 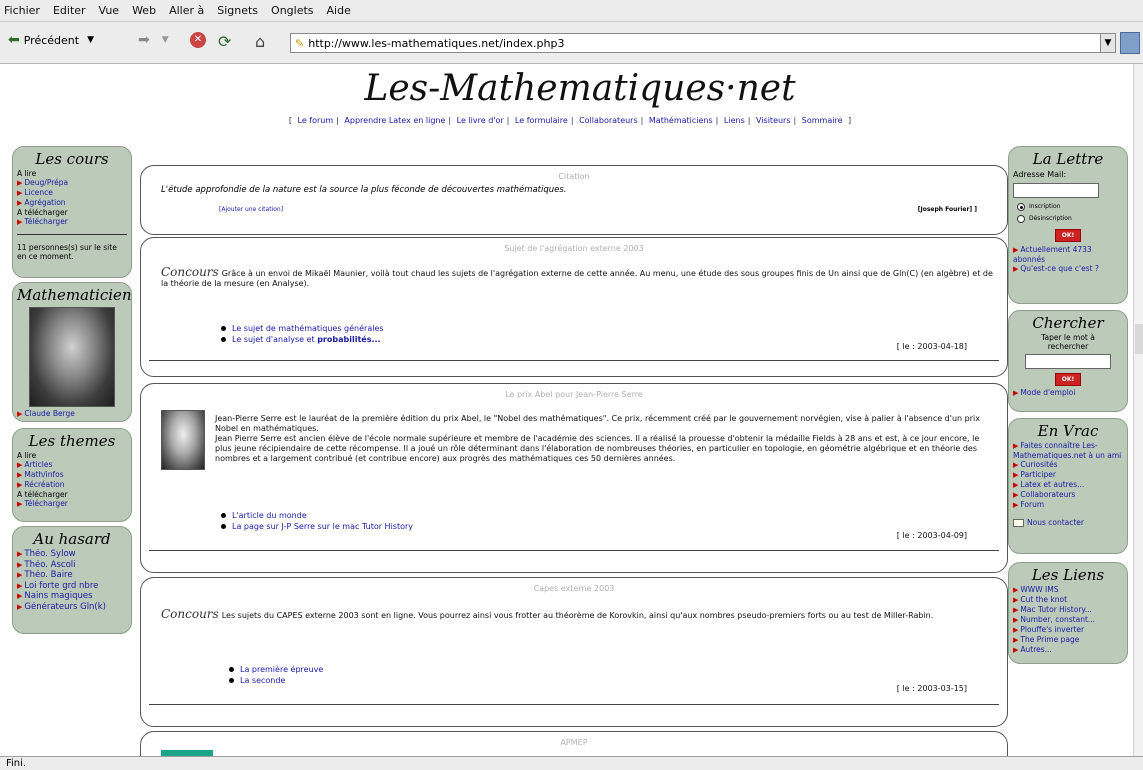 What do you see at coordinates (46, 503) in the screenshot?
I see `link-telecharger-themes: Télécharger` at bounding box center [46, 503].